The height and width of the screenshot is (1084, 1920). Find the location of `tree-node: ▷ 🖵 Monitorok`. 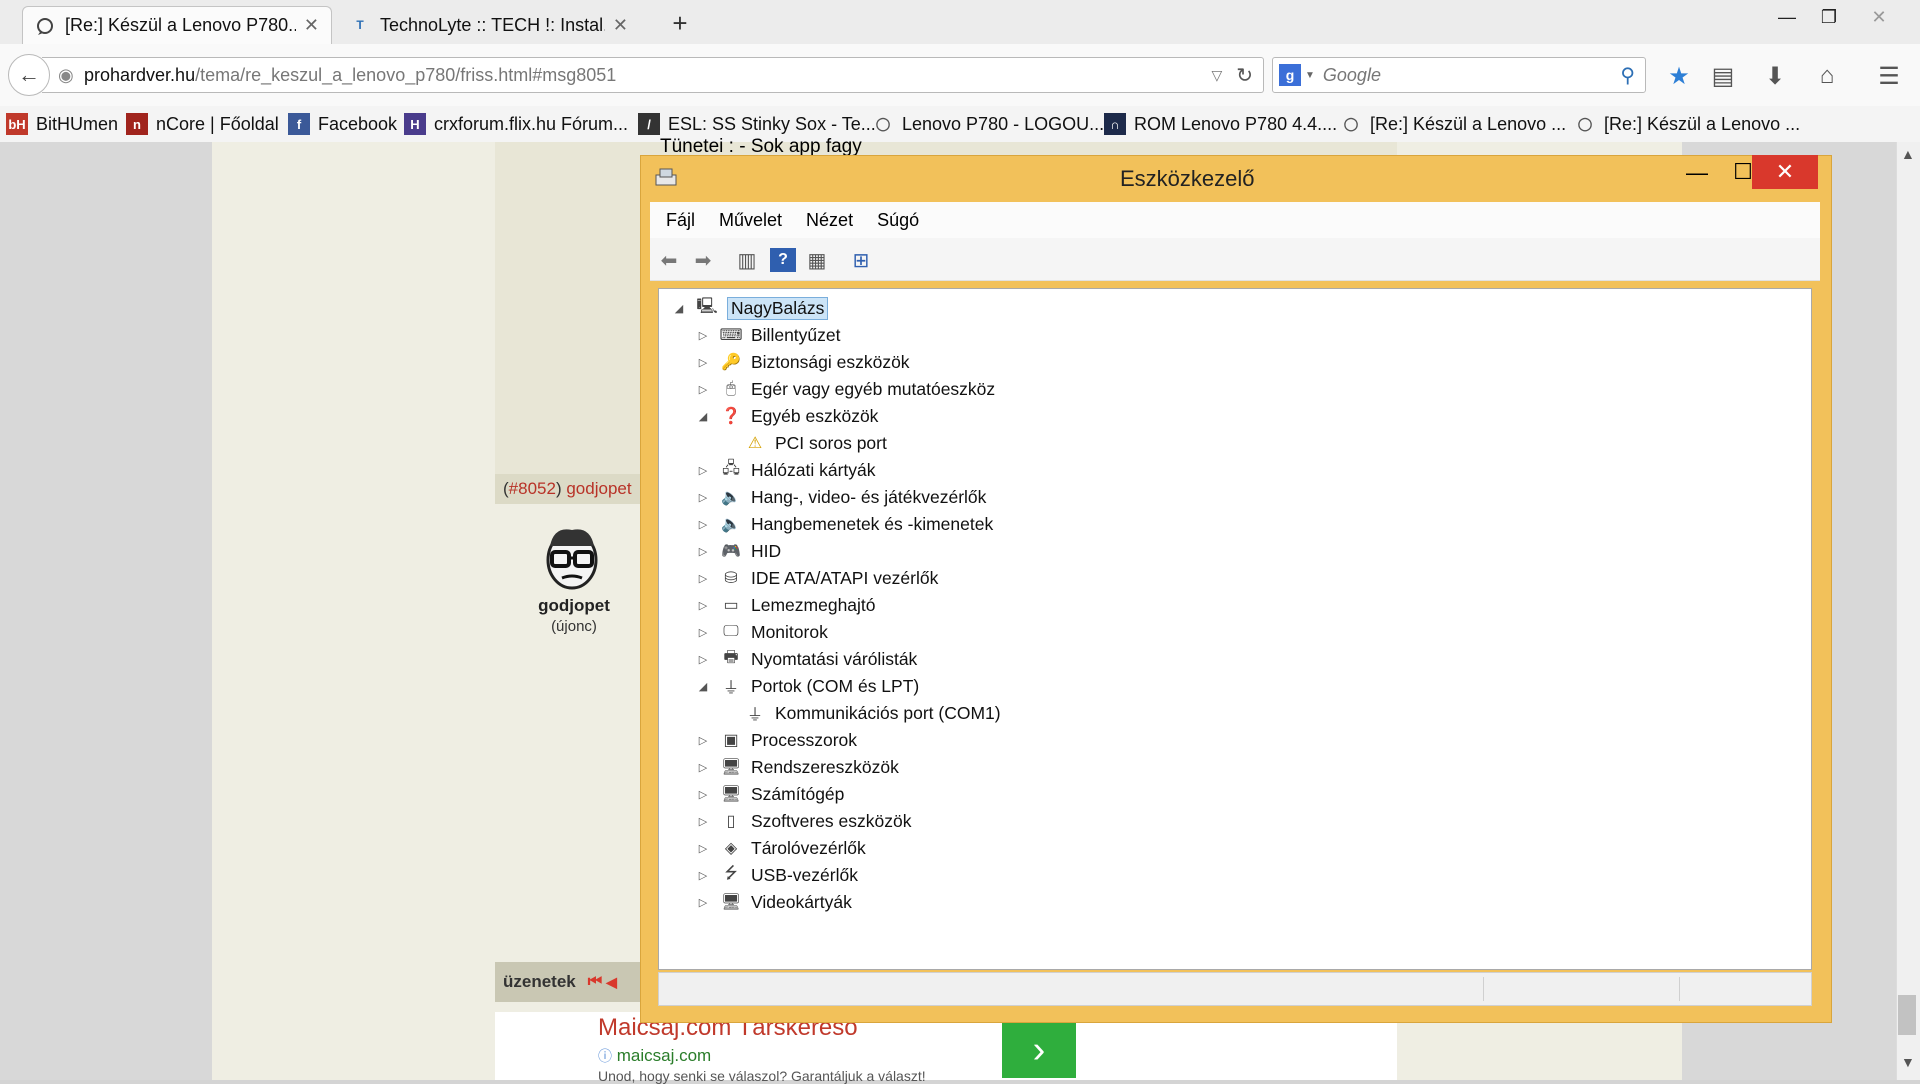

tree-node: ▷ 🖵 Monitorok is located at coordinates (761, 632).